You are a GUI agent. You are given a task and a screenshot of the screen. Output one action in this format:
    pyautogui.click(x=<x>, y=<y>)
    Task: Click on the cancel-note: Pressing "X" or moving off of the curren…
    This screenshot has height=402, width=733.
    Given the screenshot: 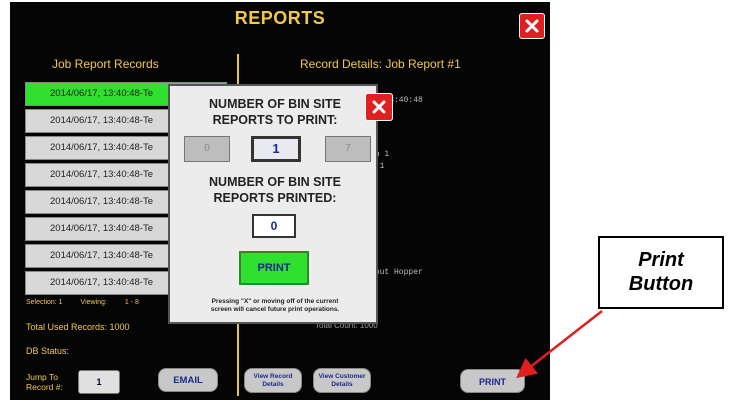 What is the action you would take?
    pyautogui.click(x=275, y=306)
    